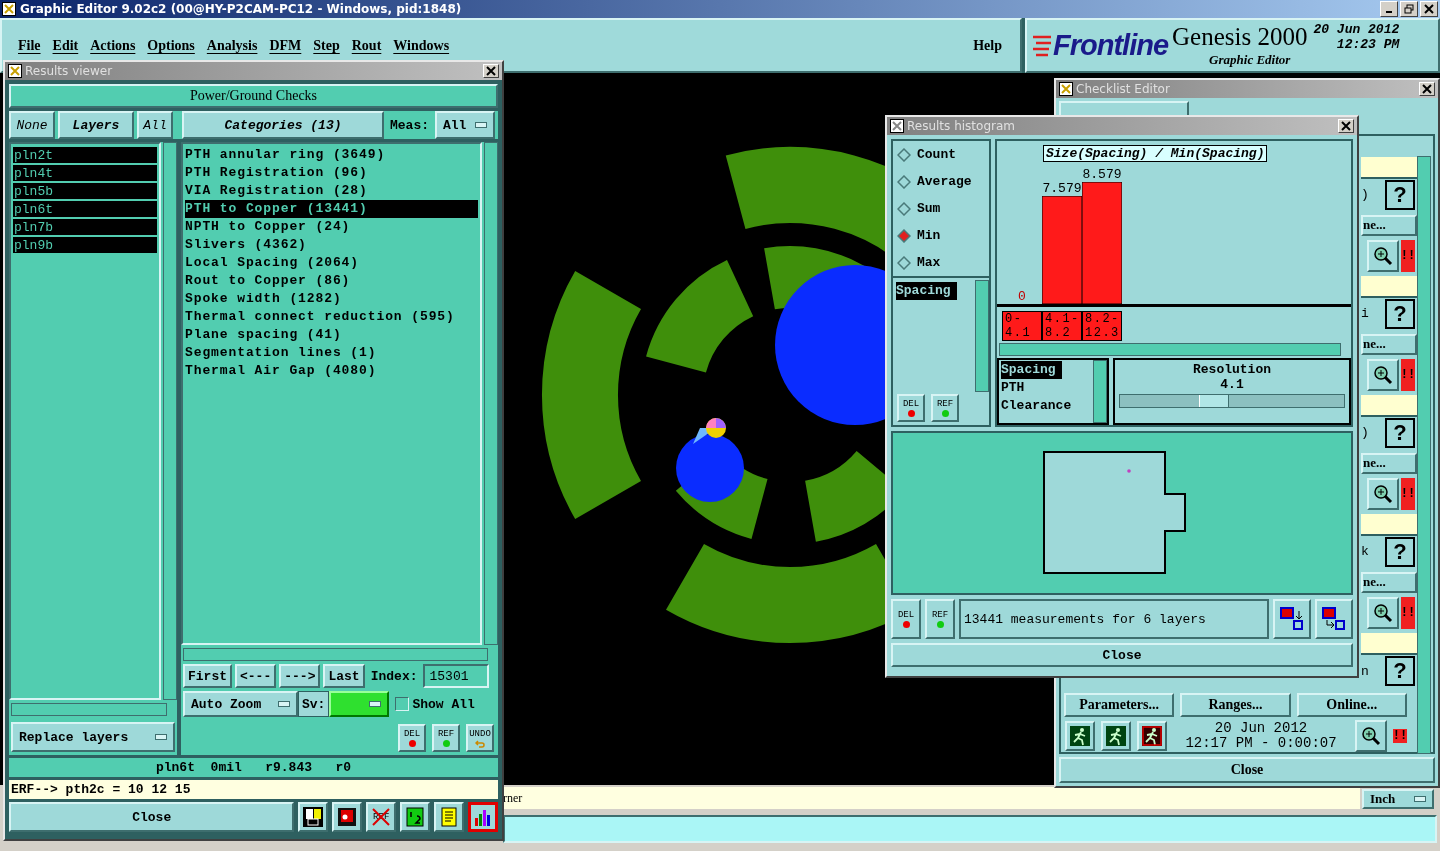  What do you see at coordinates (96, 125) in the screenshot?
I see `layers-button: Layers` at bounding box center [96, 125].